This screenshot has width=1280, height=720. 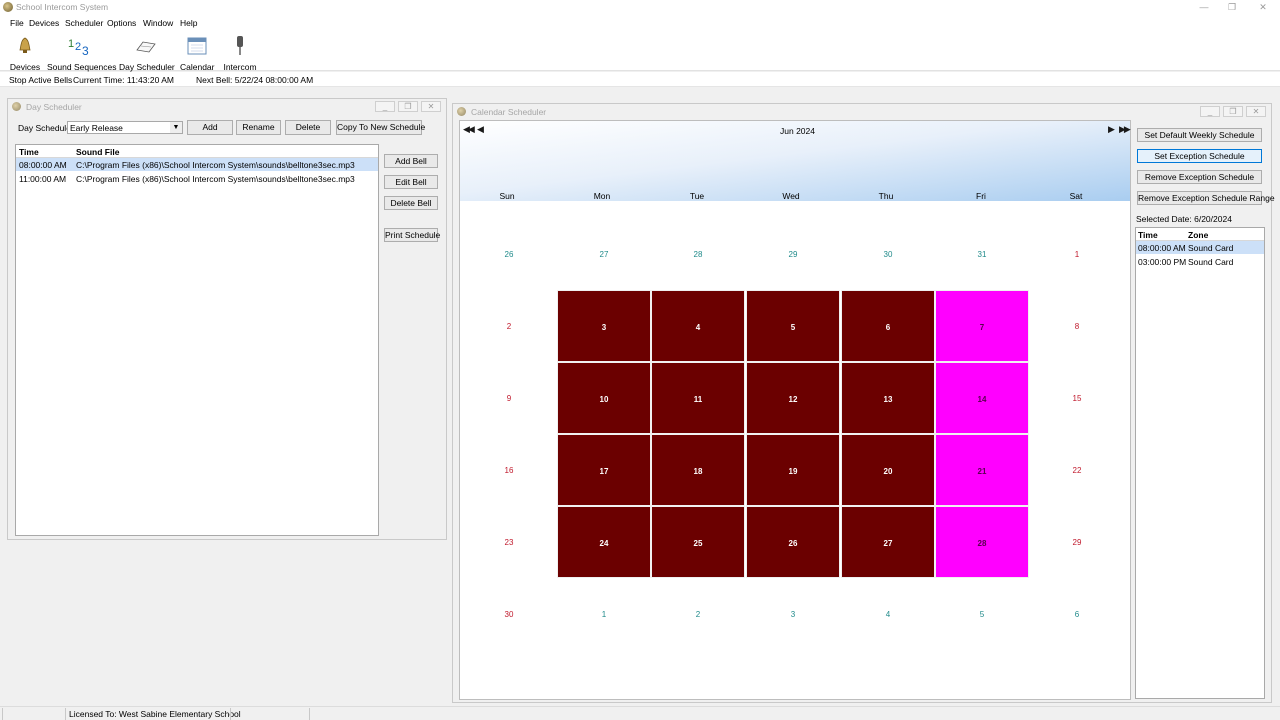 What do you see at coordinates (1232, 7) in the screenshot?
I see `maximize-button: ❐` at bounding box center [1232, 7].